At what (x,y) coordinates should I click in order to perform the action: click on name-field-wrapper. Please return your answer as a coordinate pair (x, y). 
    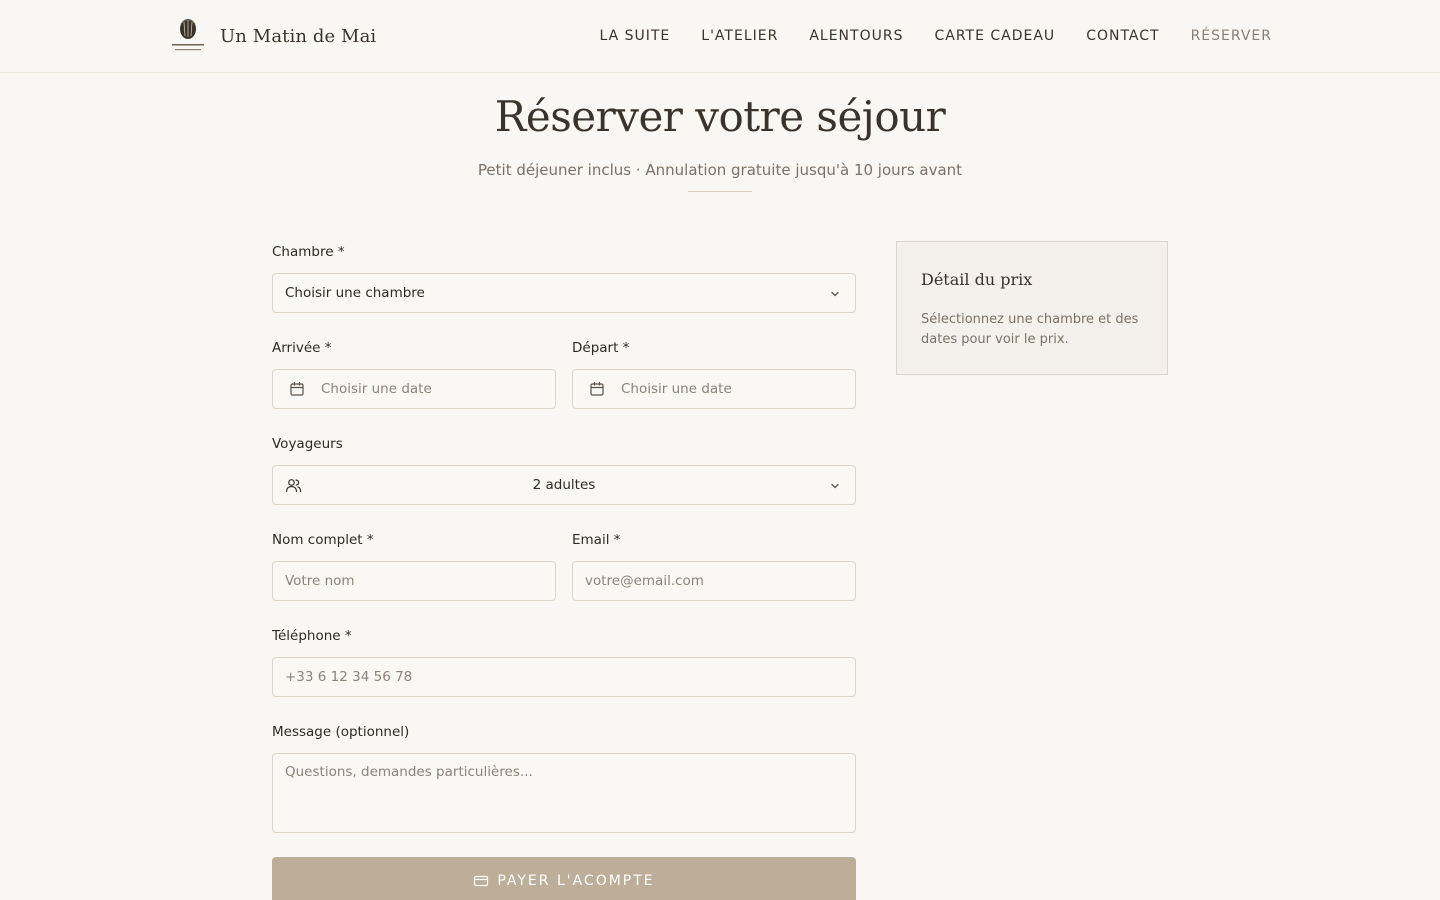
    Looking at the image, I should click on (414, 581).